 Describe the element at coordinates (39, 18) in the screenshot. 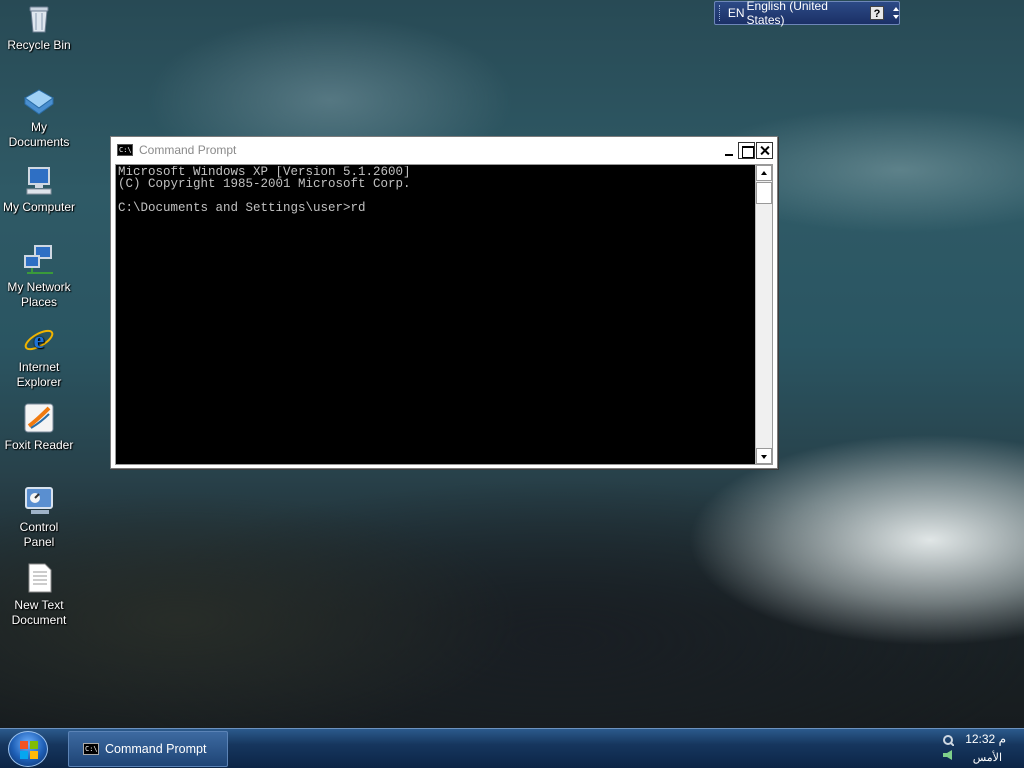

I see `recycle-bin-icon` at that location.